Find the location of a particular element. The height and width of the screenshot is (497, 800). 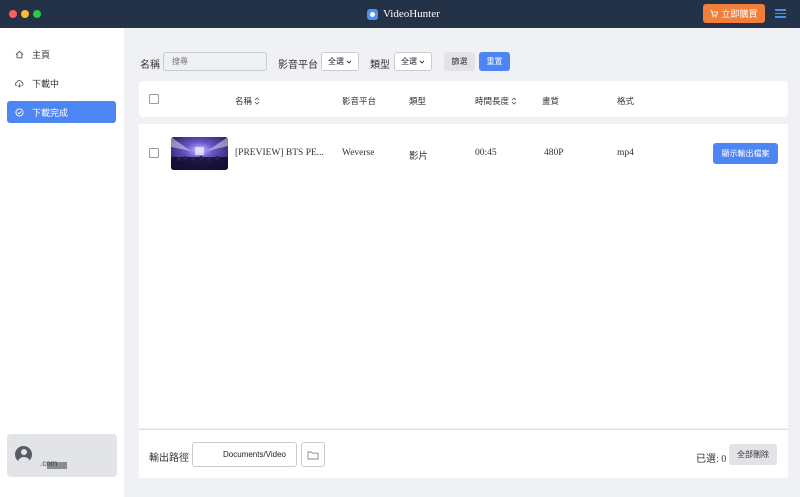

column-header-duration: 時間長度 is located at coordinates (496, 101).